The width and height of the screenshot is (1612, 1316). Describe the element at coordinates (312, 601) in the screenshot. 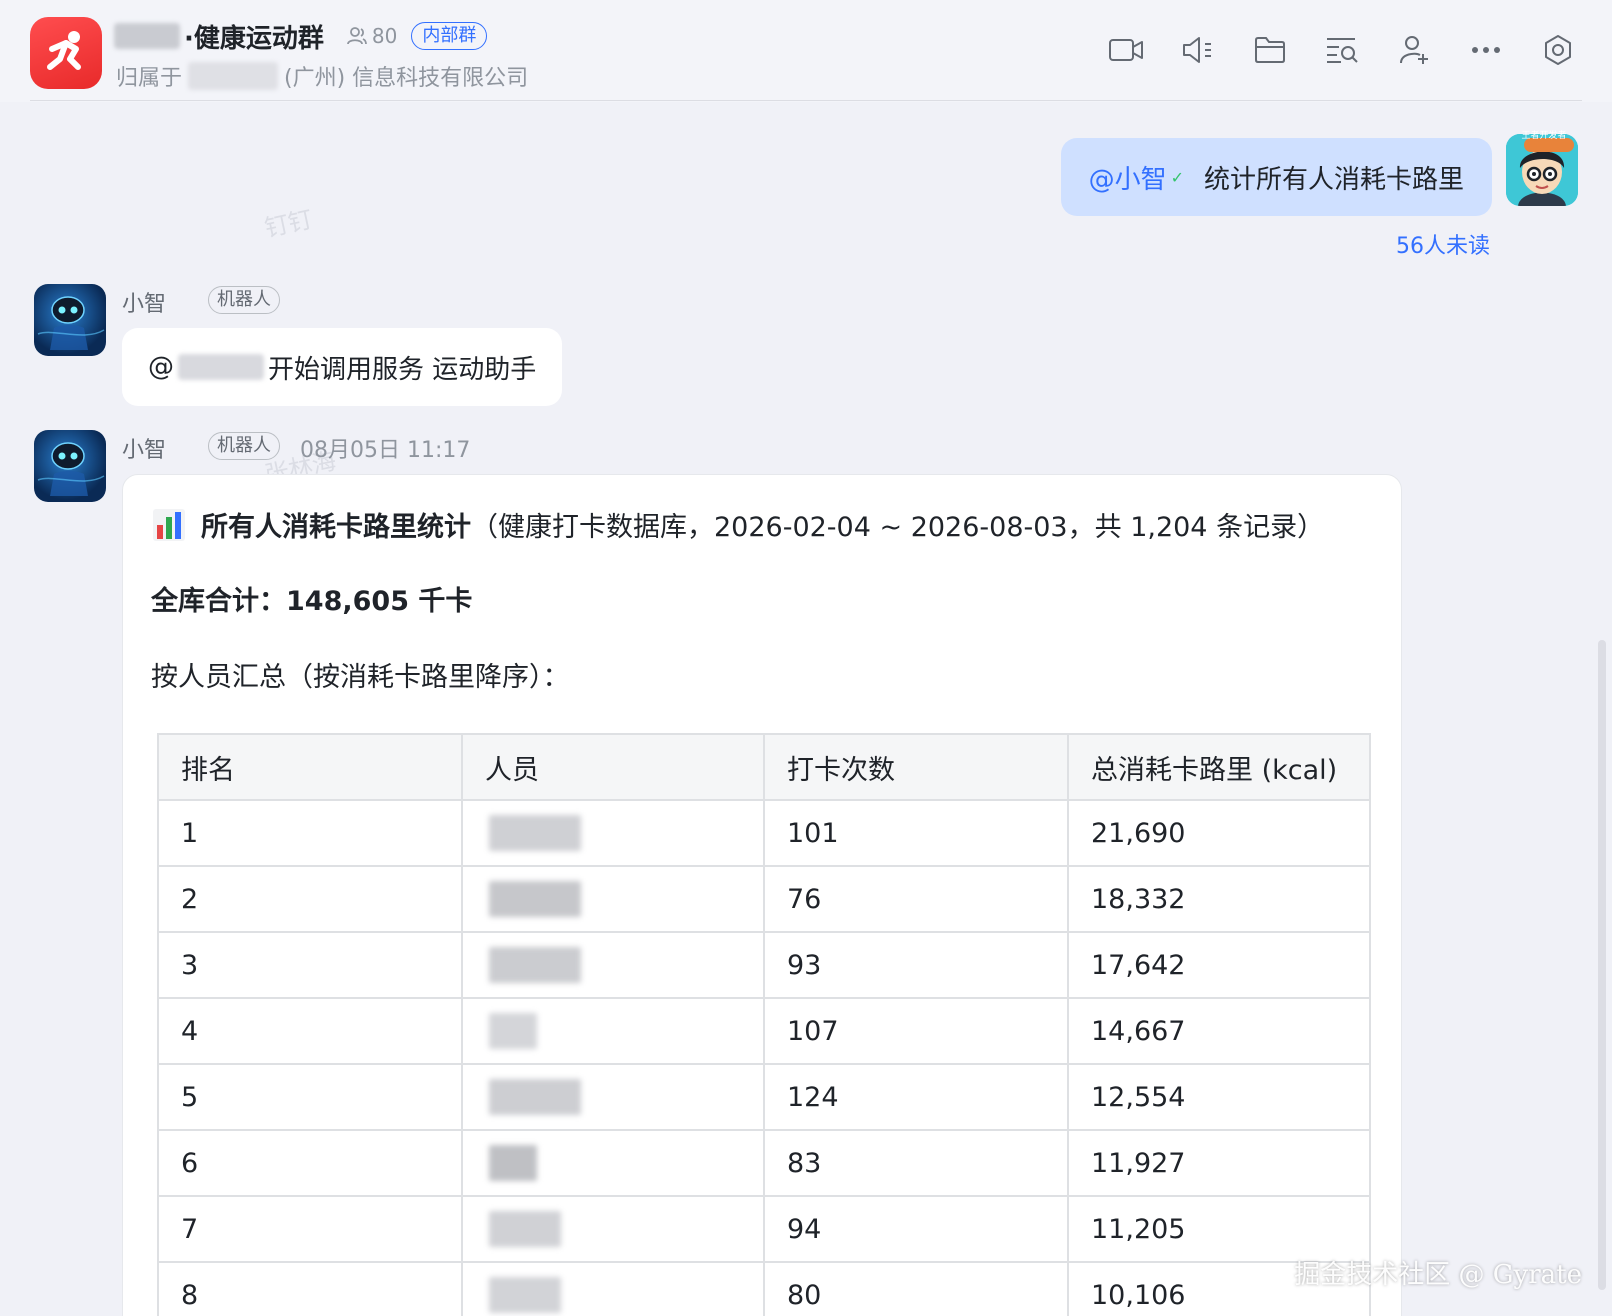

I see `total-calories: 全库合计：148,605 千卡` at that location.